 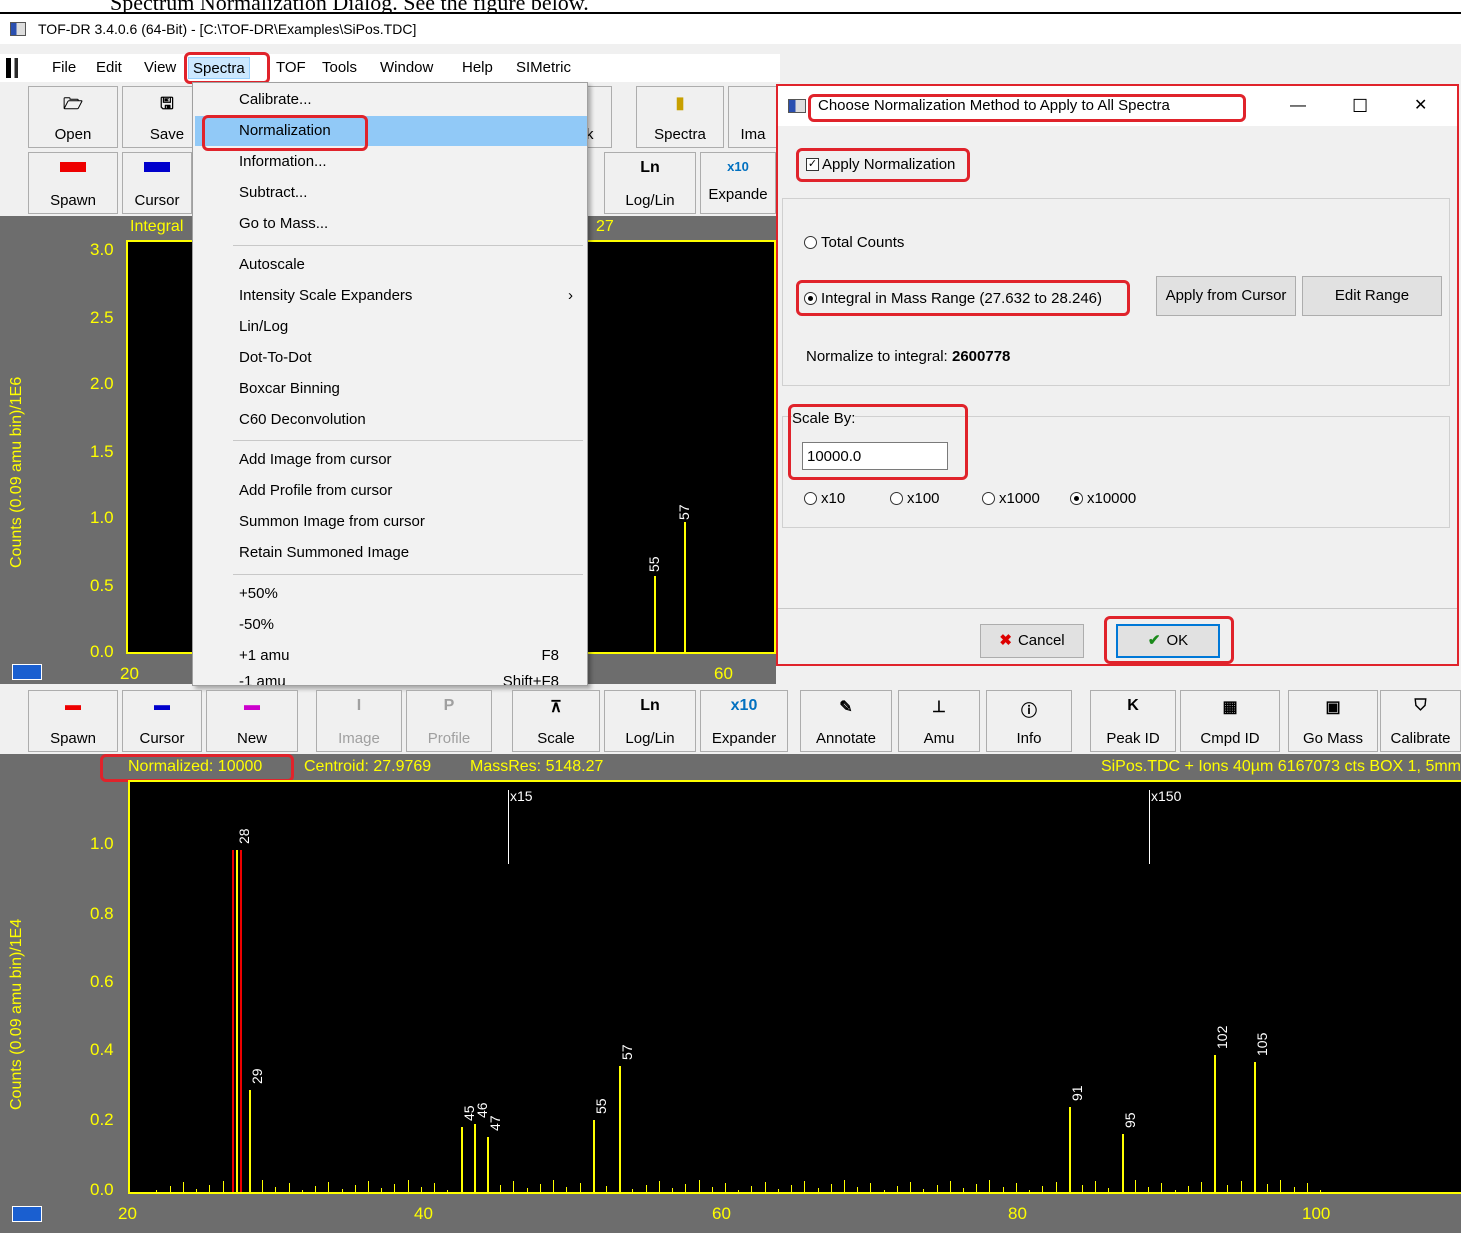 I want to click on amu-button: ⊥ Amu, so click(x=939, y=721).